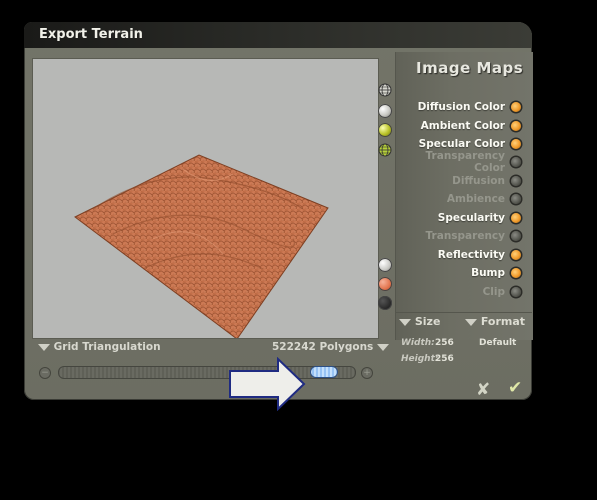 This screenshot has width=597, height=500. What do you see at coordinates (461, 144) in the screenshot?
I see `map-label: Specular Color` at bounding box center [461, 144].